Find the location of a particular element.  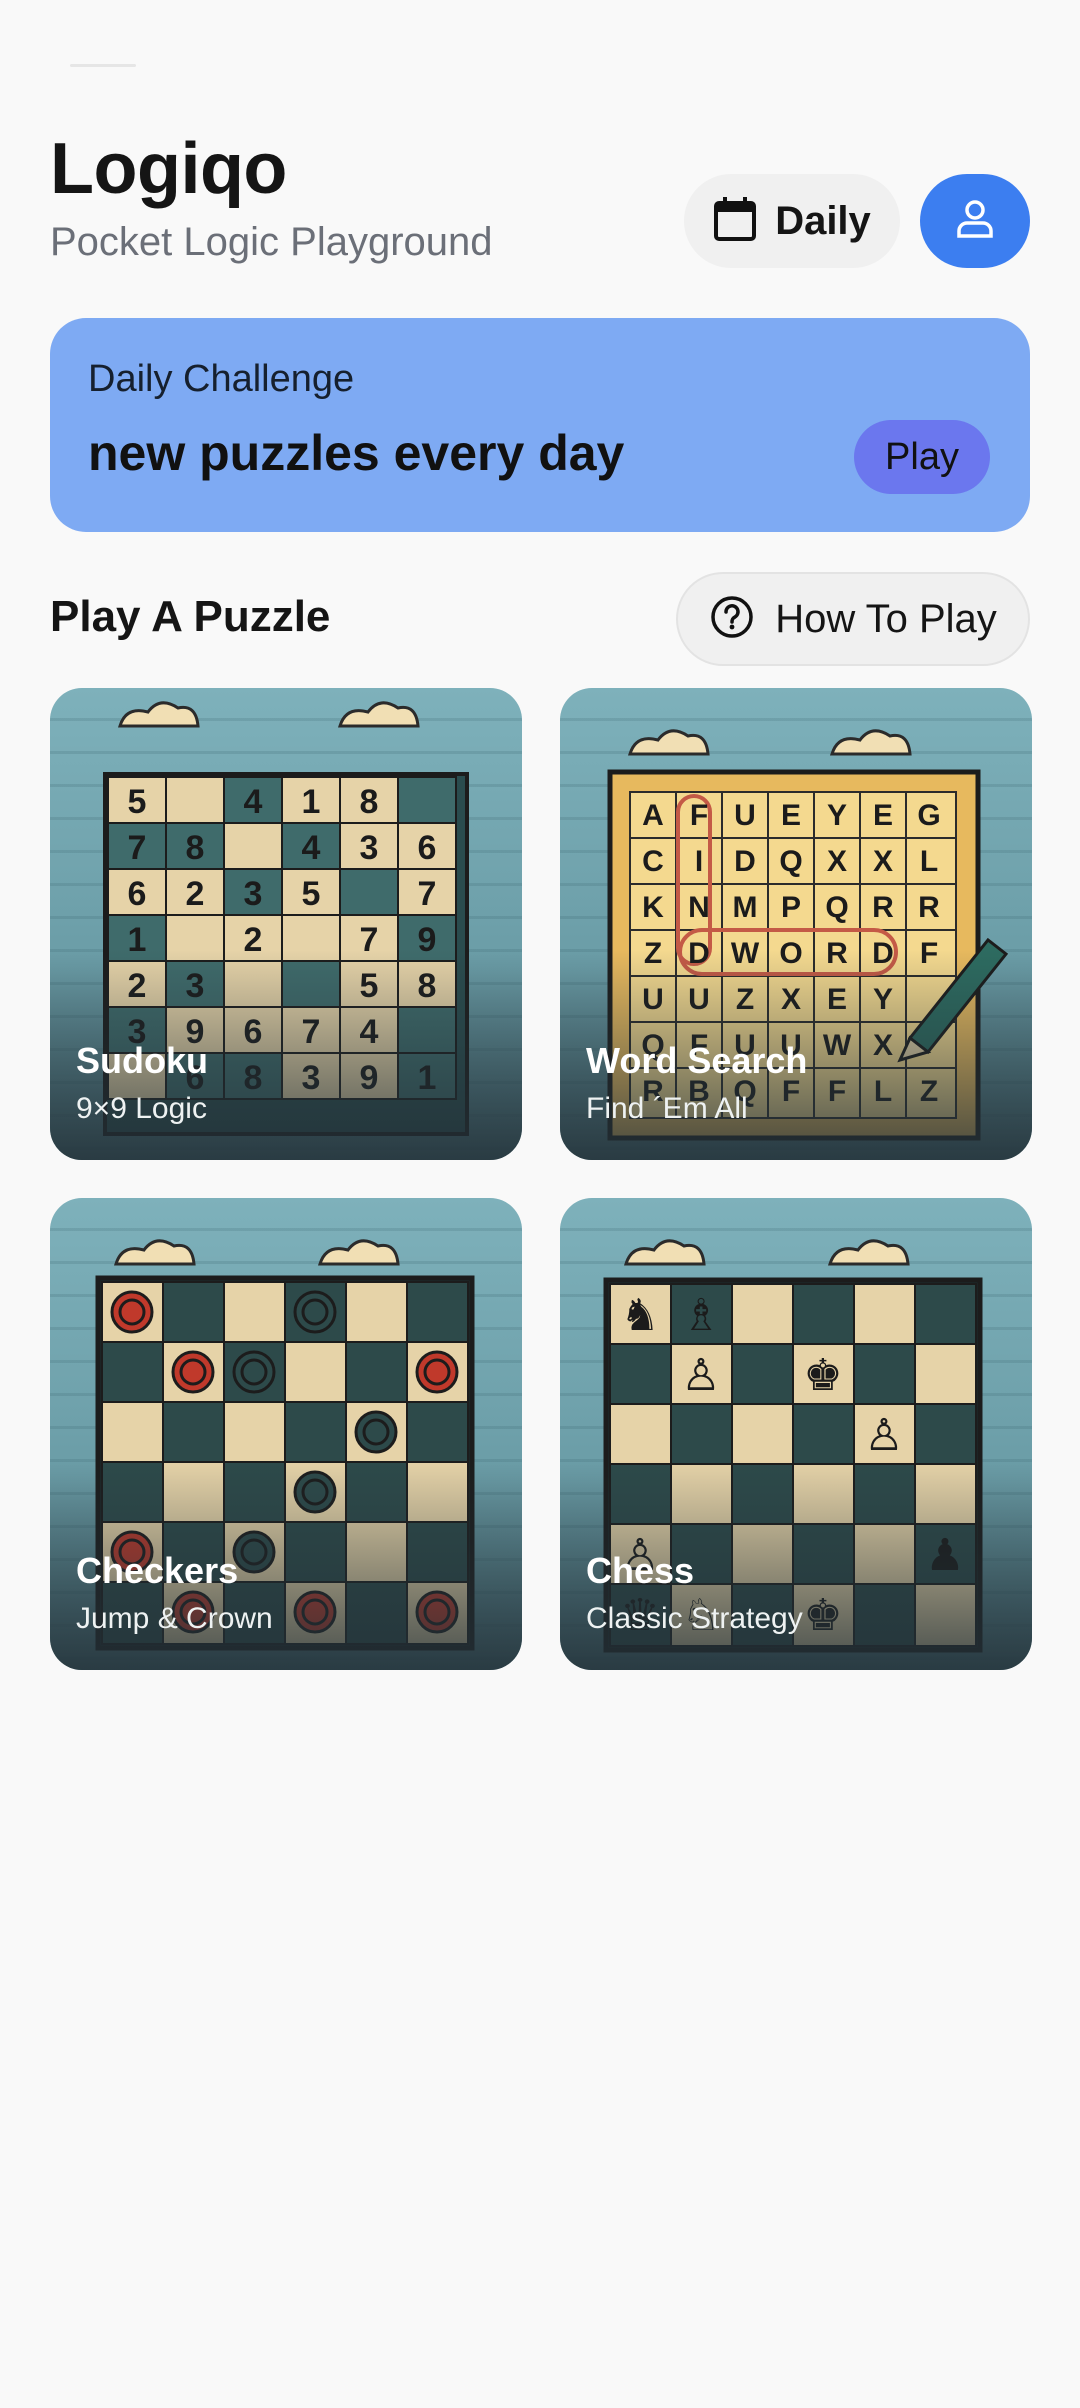

sudoku-board-illustration: 5418 78436 62357 1279 2358 39674 68391 is located at coordinates (286, 918).